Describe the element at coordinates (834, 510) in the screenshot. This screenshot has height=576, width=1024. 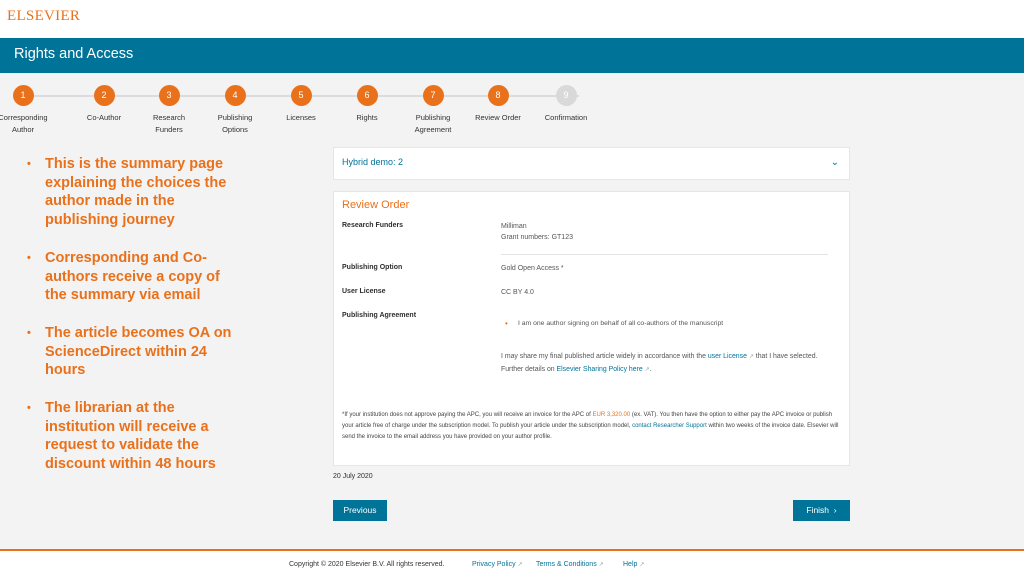
I see `chevron-right-icon: ›` at that location.